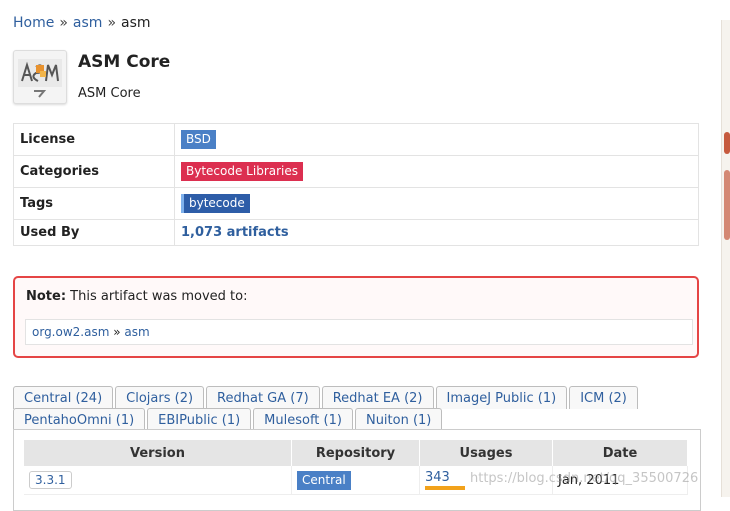 The image size is (730, 511). What do you see at coordinates (356, 171) in the screenshot?
I see `info-row-categories: Categories Bytecode Libraries` at bounding box center [356, 171].